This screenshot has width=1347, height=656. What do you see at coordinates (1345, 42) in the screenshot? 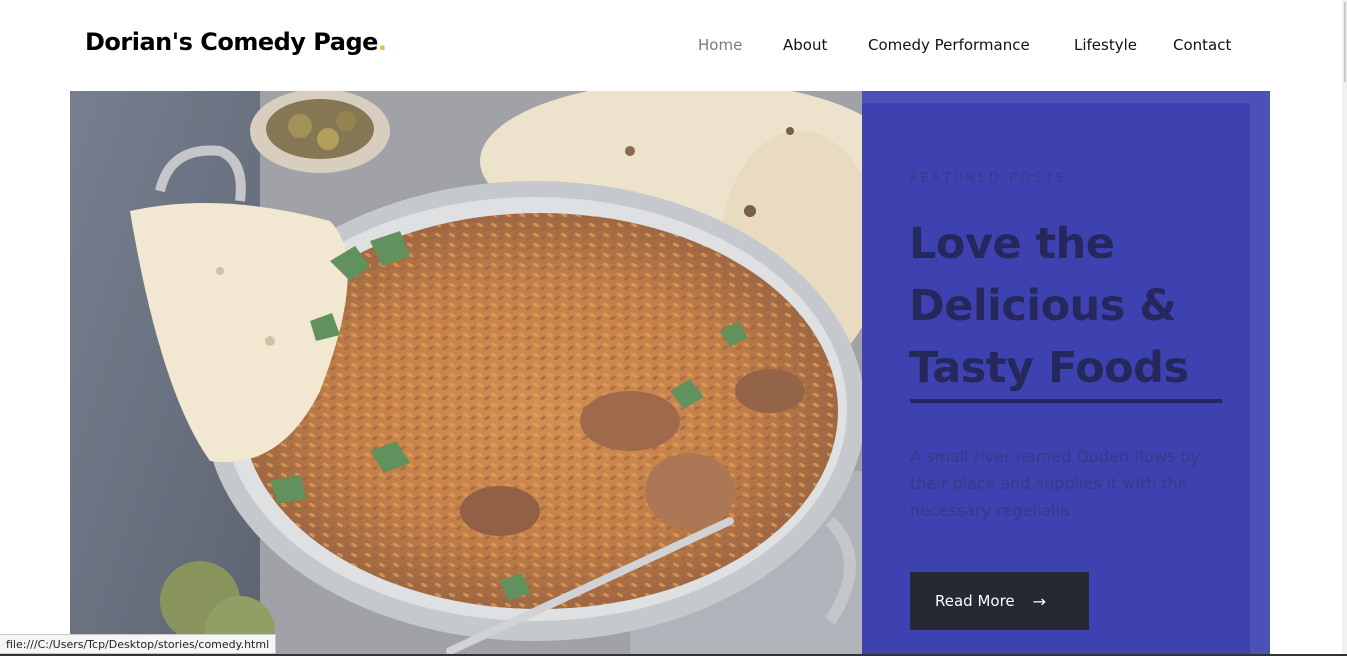
I see `scrollbar-thumb` at bounding box center [1345, 42].